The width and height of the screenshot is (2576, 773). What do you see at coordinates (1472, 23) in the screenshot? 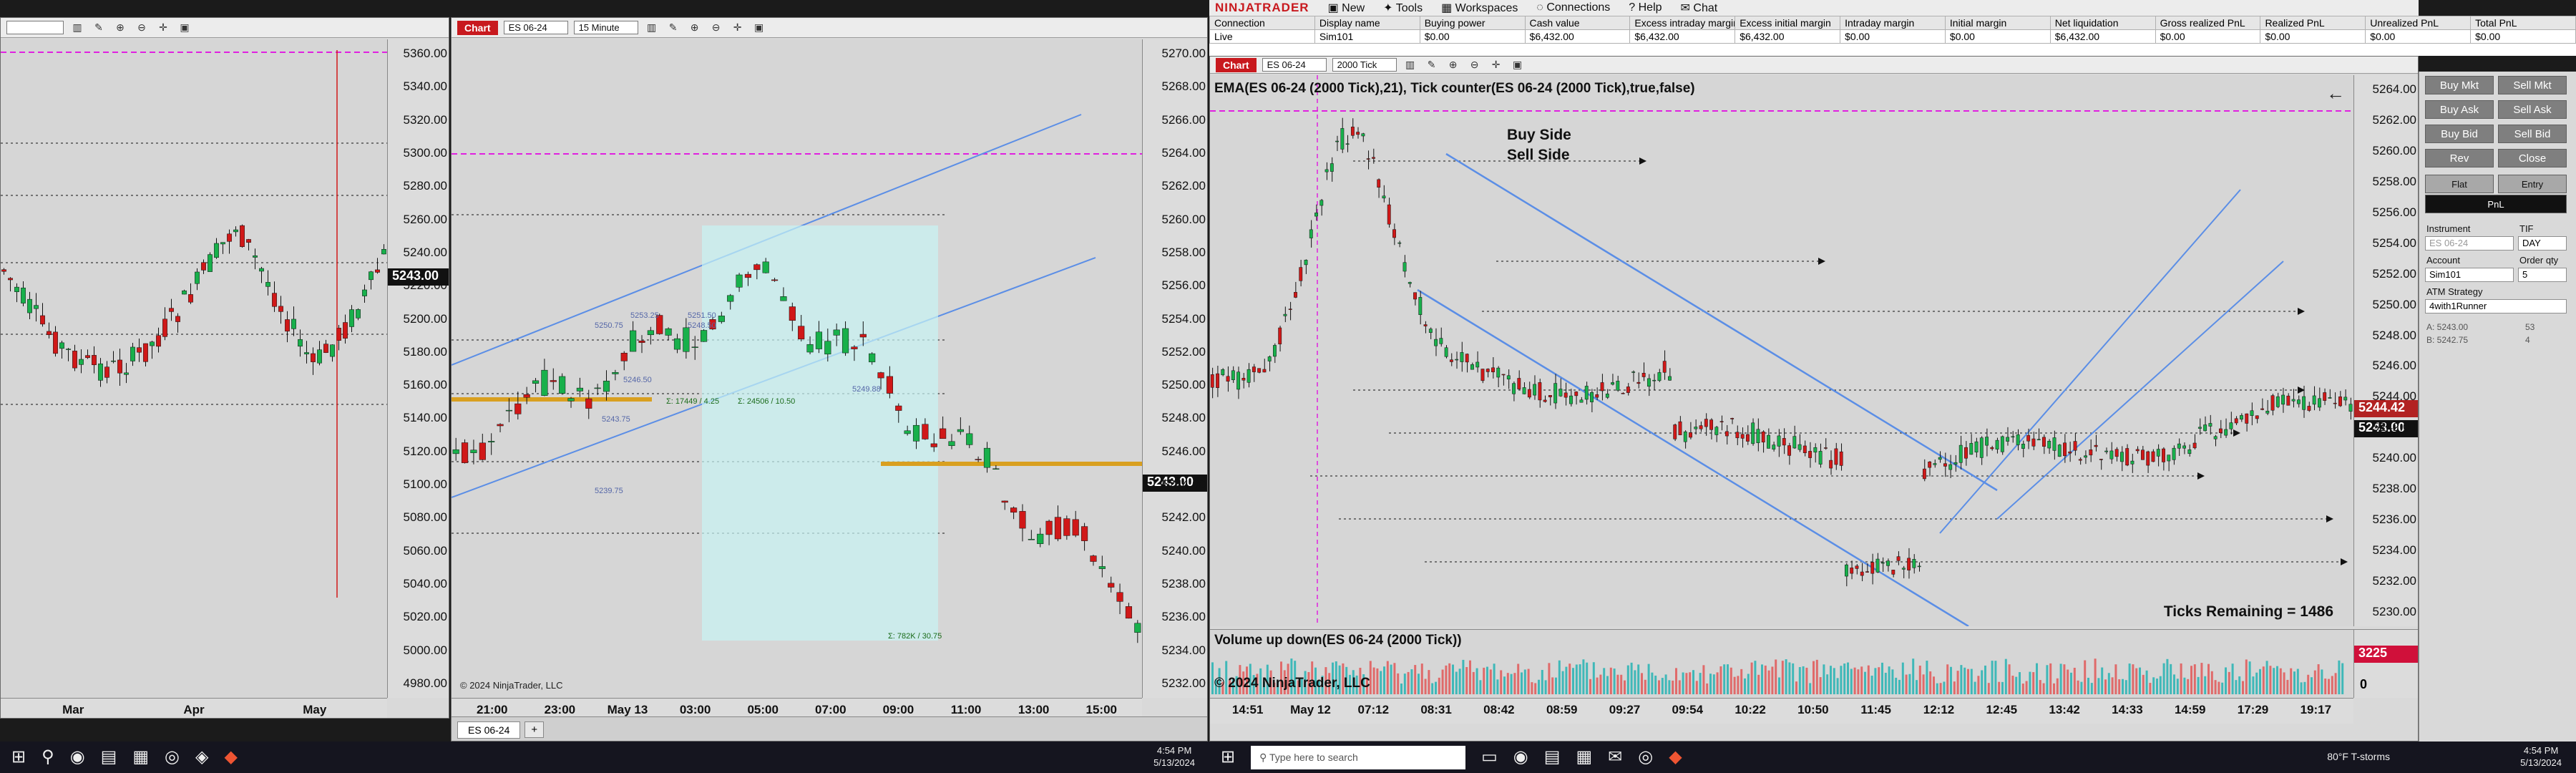
I see `accounts-header-cell: Buying power` at bounding box center [1472, 23].